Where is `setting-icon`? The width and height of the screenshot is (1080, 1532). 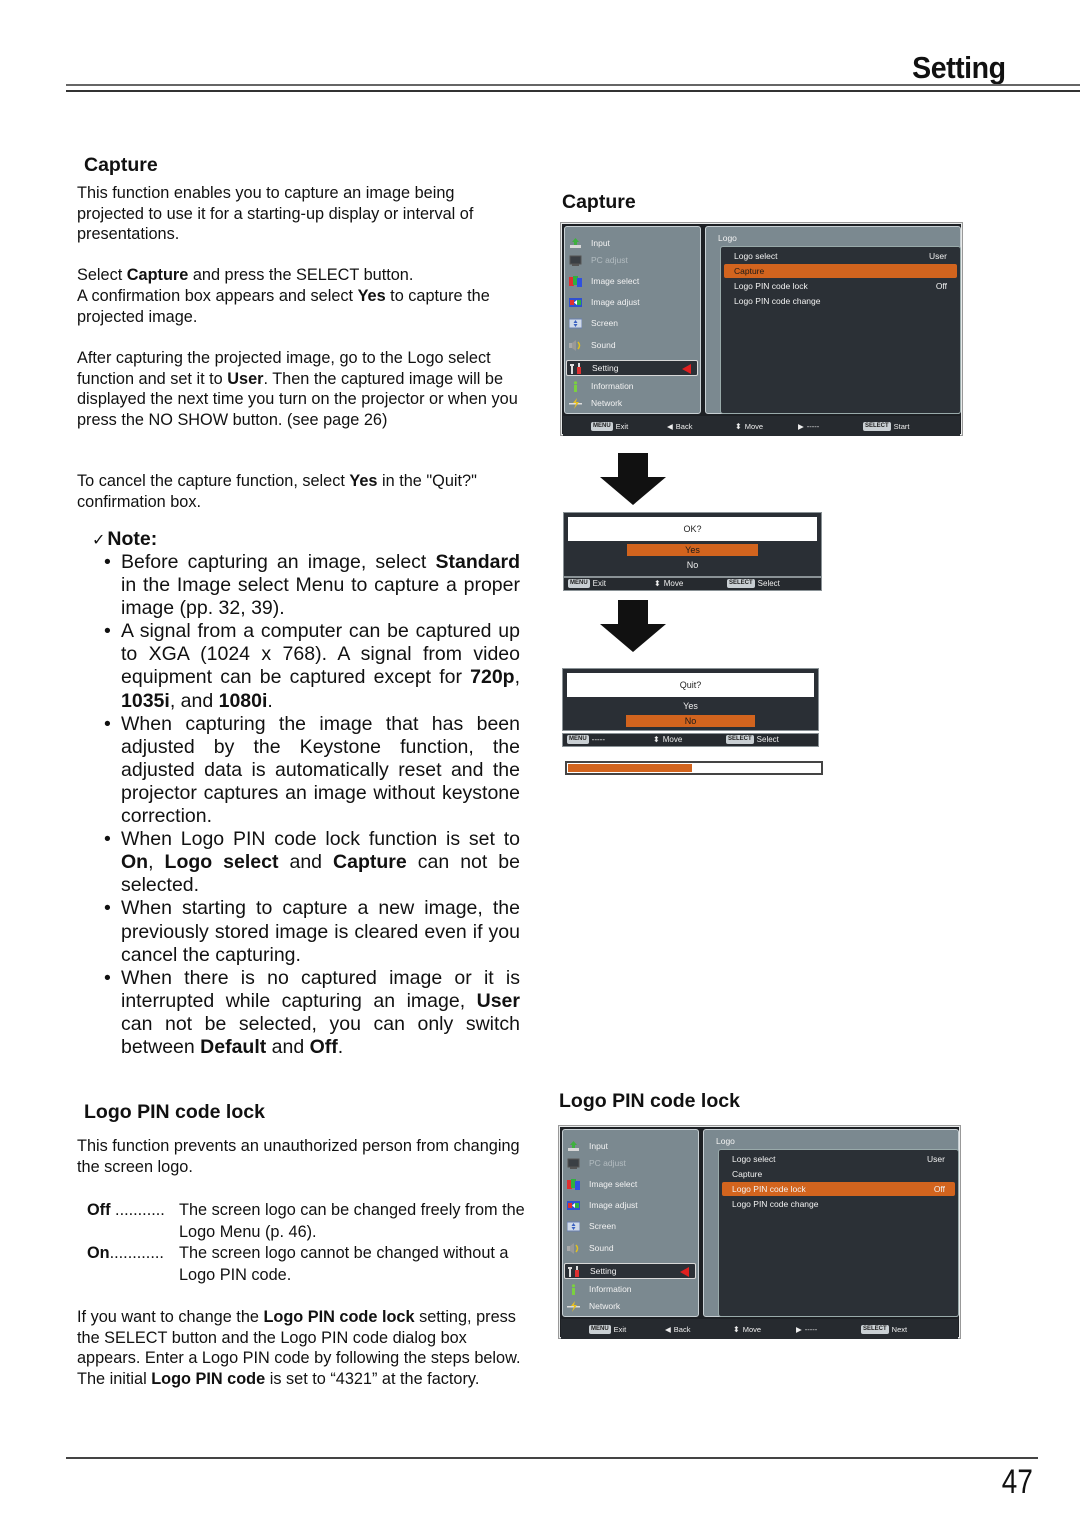
setting-icon is located at coordinates (576, 368).